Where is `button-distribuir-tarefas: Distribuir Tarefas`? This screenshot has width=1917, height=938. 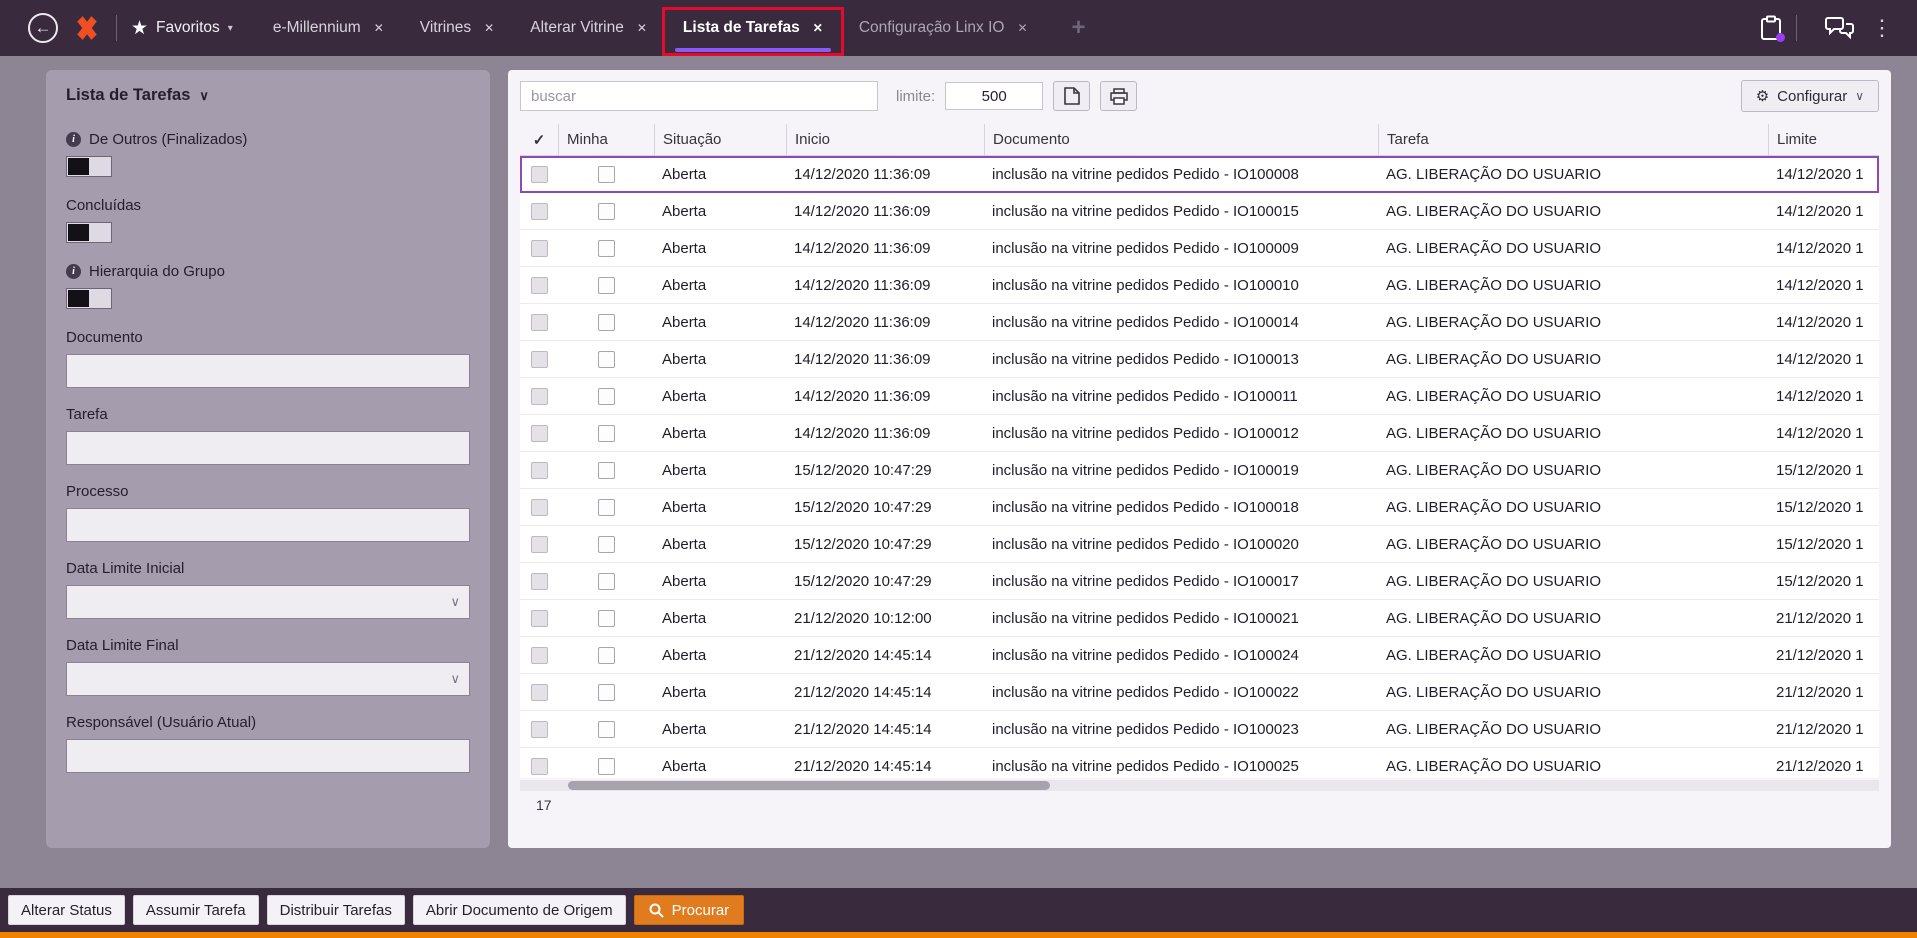 button-distribuir-tarefas: Distribuir Tarefas is located at coordinates (335, 910).